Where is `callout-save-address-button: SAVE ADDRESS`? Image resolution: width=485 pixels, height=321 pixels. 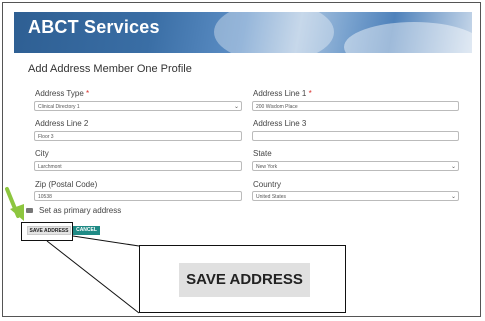 callout-save-address-button: SAVE ADDRESS is located at coordinates (244, 280).